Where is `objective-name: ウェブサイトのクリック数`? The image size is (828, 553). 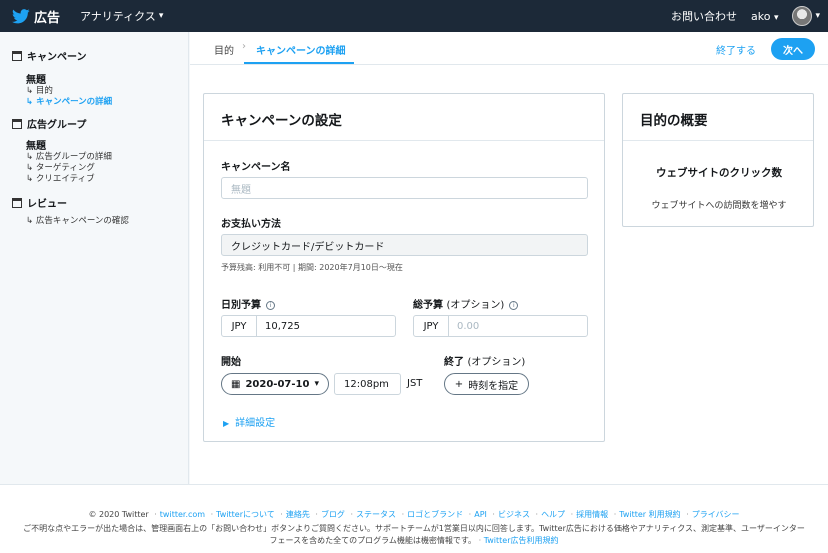 objective-name: ウェブサイトのクリック数 is located at coordinates (719, 173).